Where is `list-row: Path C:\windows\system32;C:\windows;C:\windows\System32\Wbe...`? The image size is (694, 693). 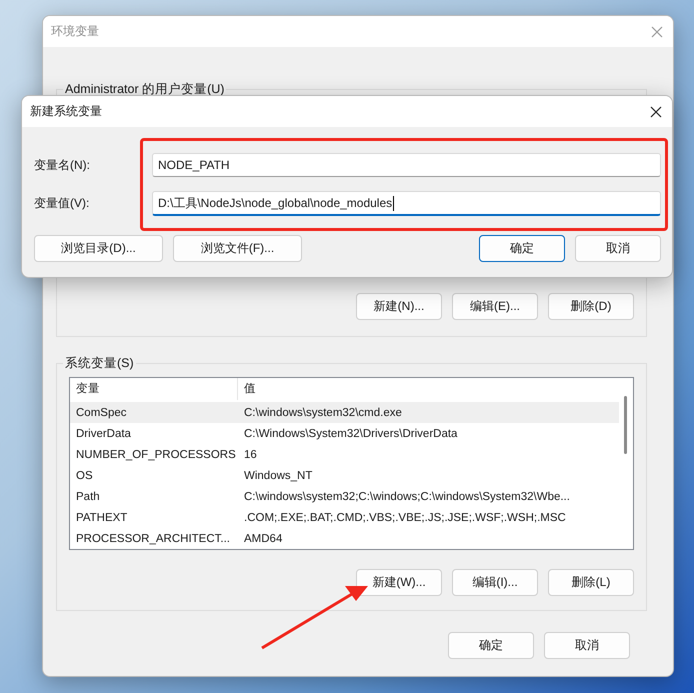 list-row: Path C:\windows\system32;C:\windows;C:\windows\System32\Wbe... is located at coordinates (344, 496).